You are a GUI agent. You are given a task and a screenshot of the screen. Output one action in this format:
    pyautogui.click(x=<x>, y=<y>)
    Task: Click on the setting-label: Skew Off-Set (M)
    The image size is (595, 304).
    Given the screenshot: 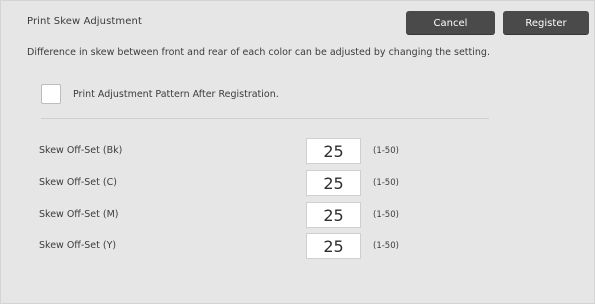 What is the action you would take?
    pyautogui.click(x=79, y=214)
    